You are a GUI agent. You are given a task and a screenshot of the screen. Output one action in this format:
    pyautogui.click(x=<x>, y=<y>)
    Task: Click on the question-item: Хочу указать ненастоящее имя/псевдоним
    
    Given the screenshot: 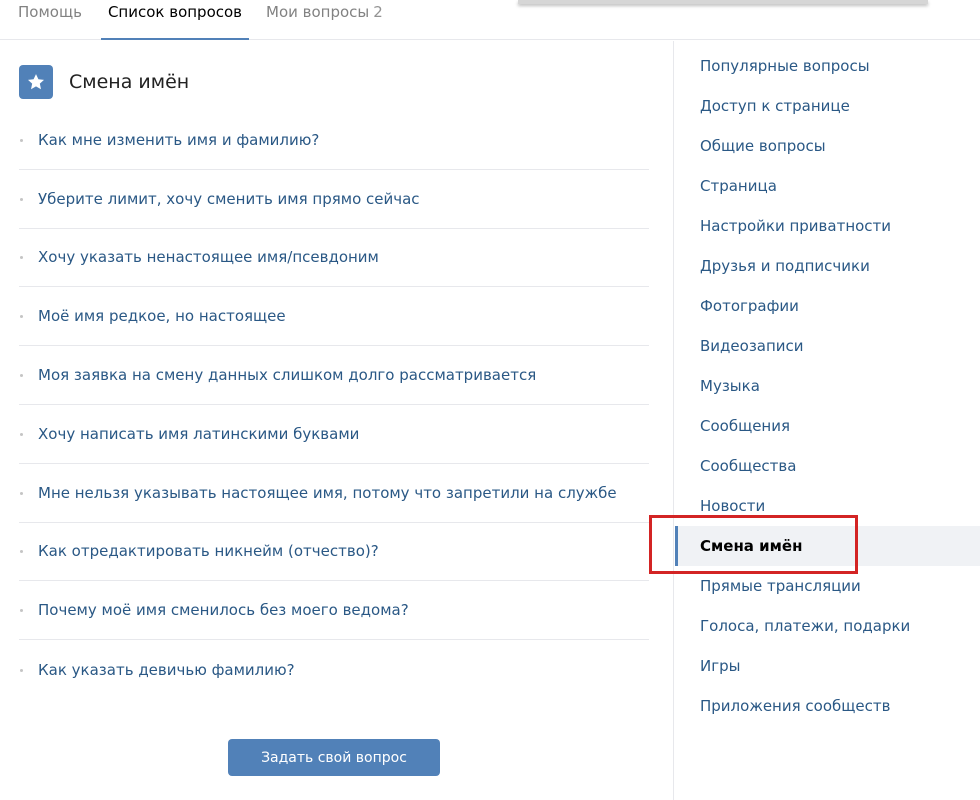 What is the action you would take?
    pyautogui.click(x=334, y=258)
    